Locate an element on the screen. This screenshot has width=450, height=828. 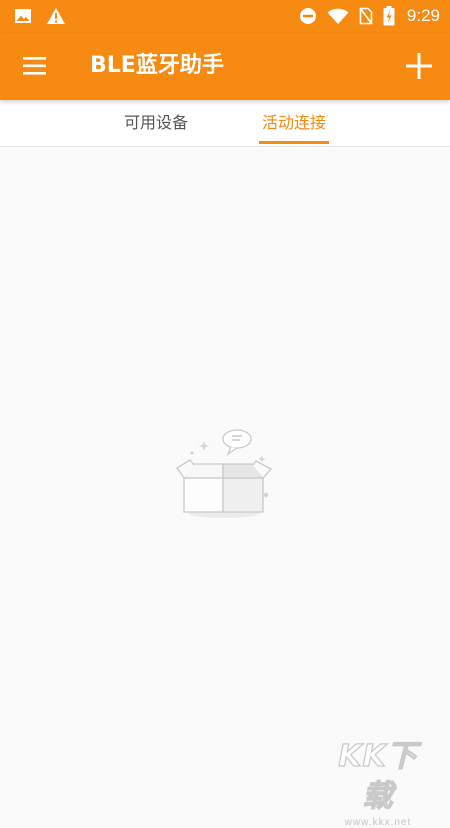
app-bar: BLE蓝牙助手 is located at coordinates (225, 66).